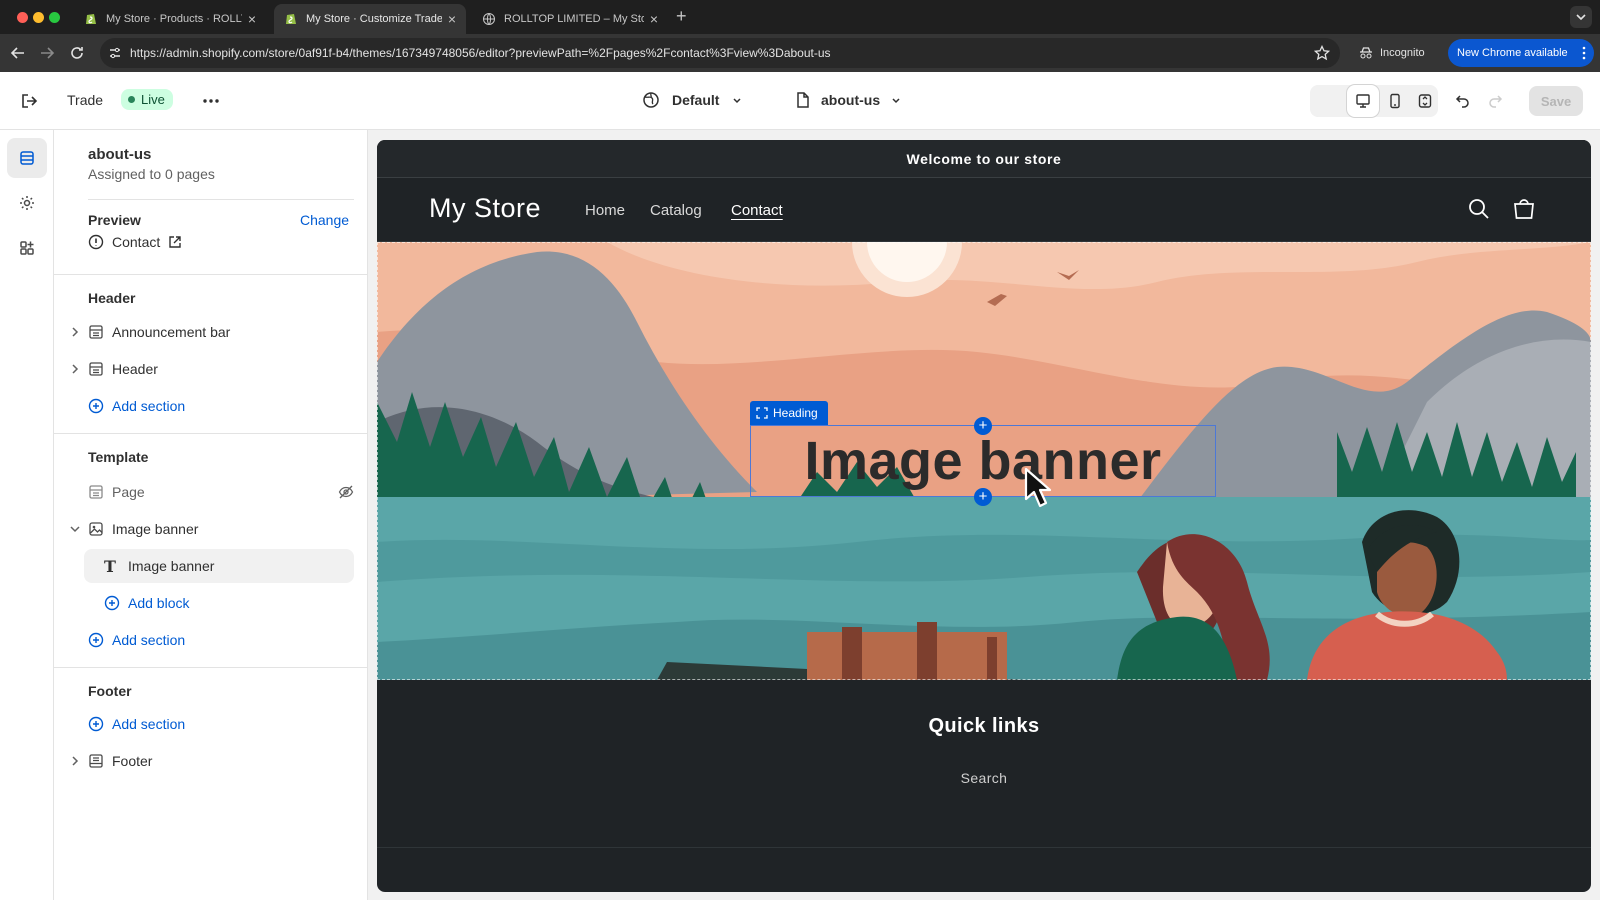 This screenshot has width=1600, height=900. I want to click on desktop-view-button, so click(1363, 101).